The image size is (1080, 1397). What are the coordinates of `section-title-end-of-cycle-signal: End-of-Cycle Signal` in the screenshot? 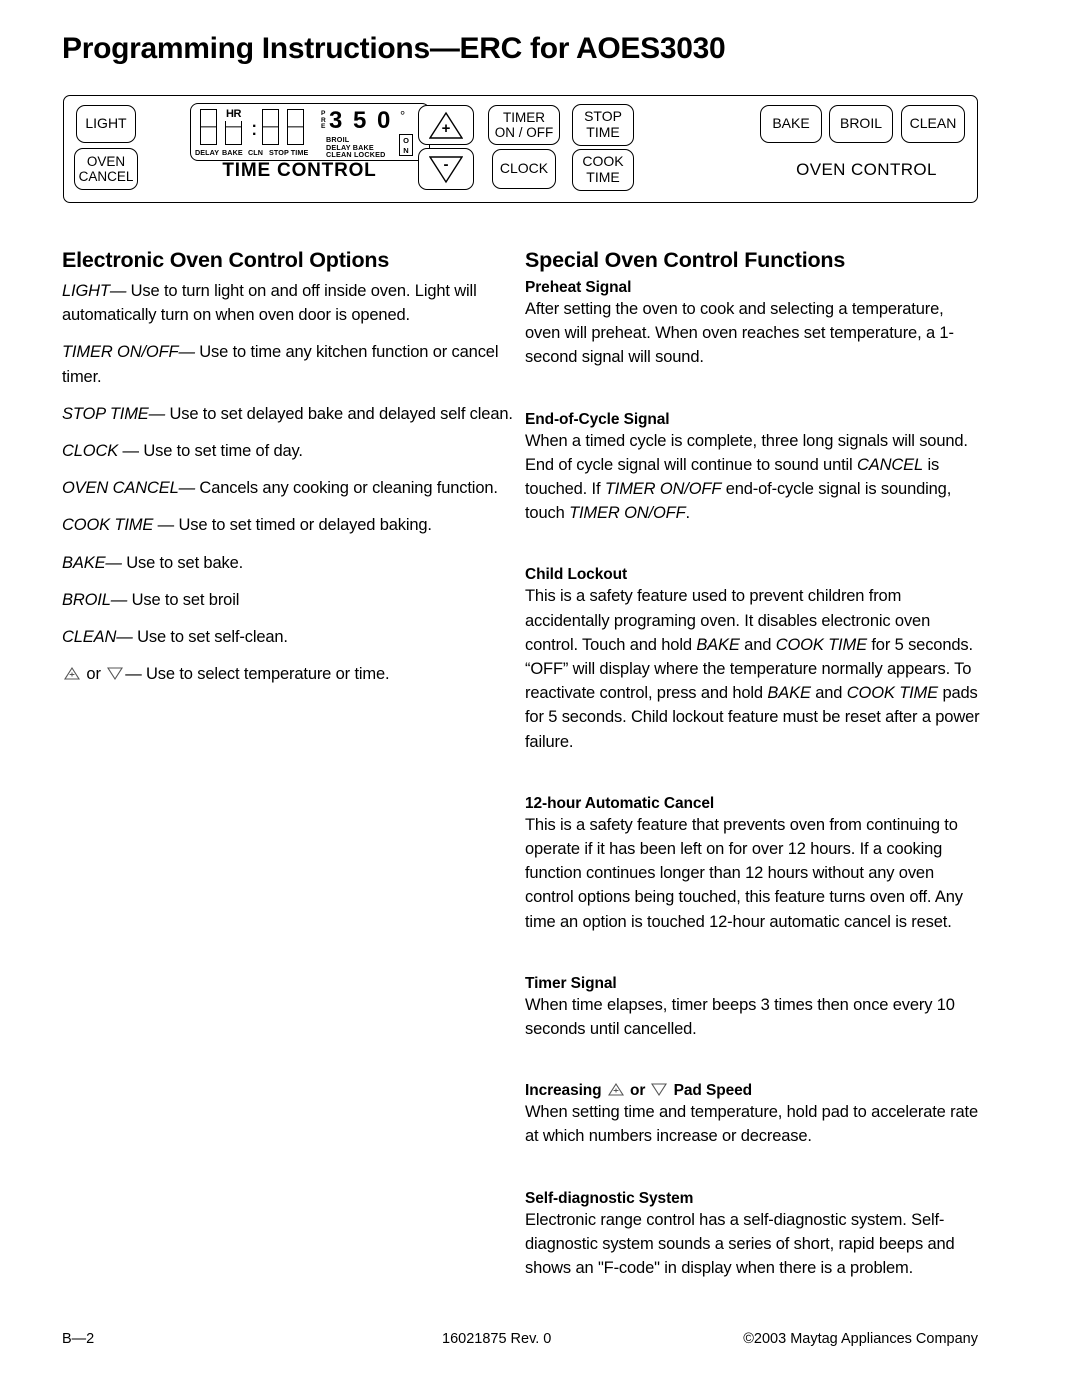 It's located at (597, 419).